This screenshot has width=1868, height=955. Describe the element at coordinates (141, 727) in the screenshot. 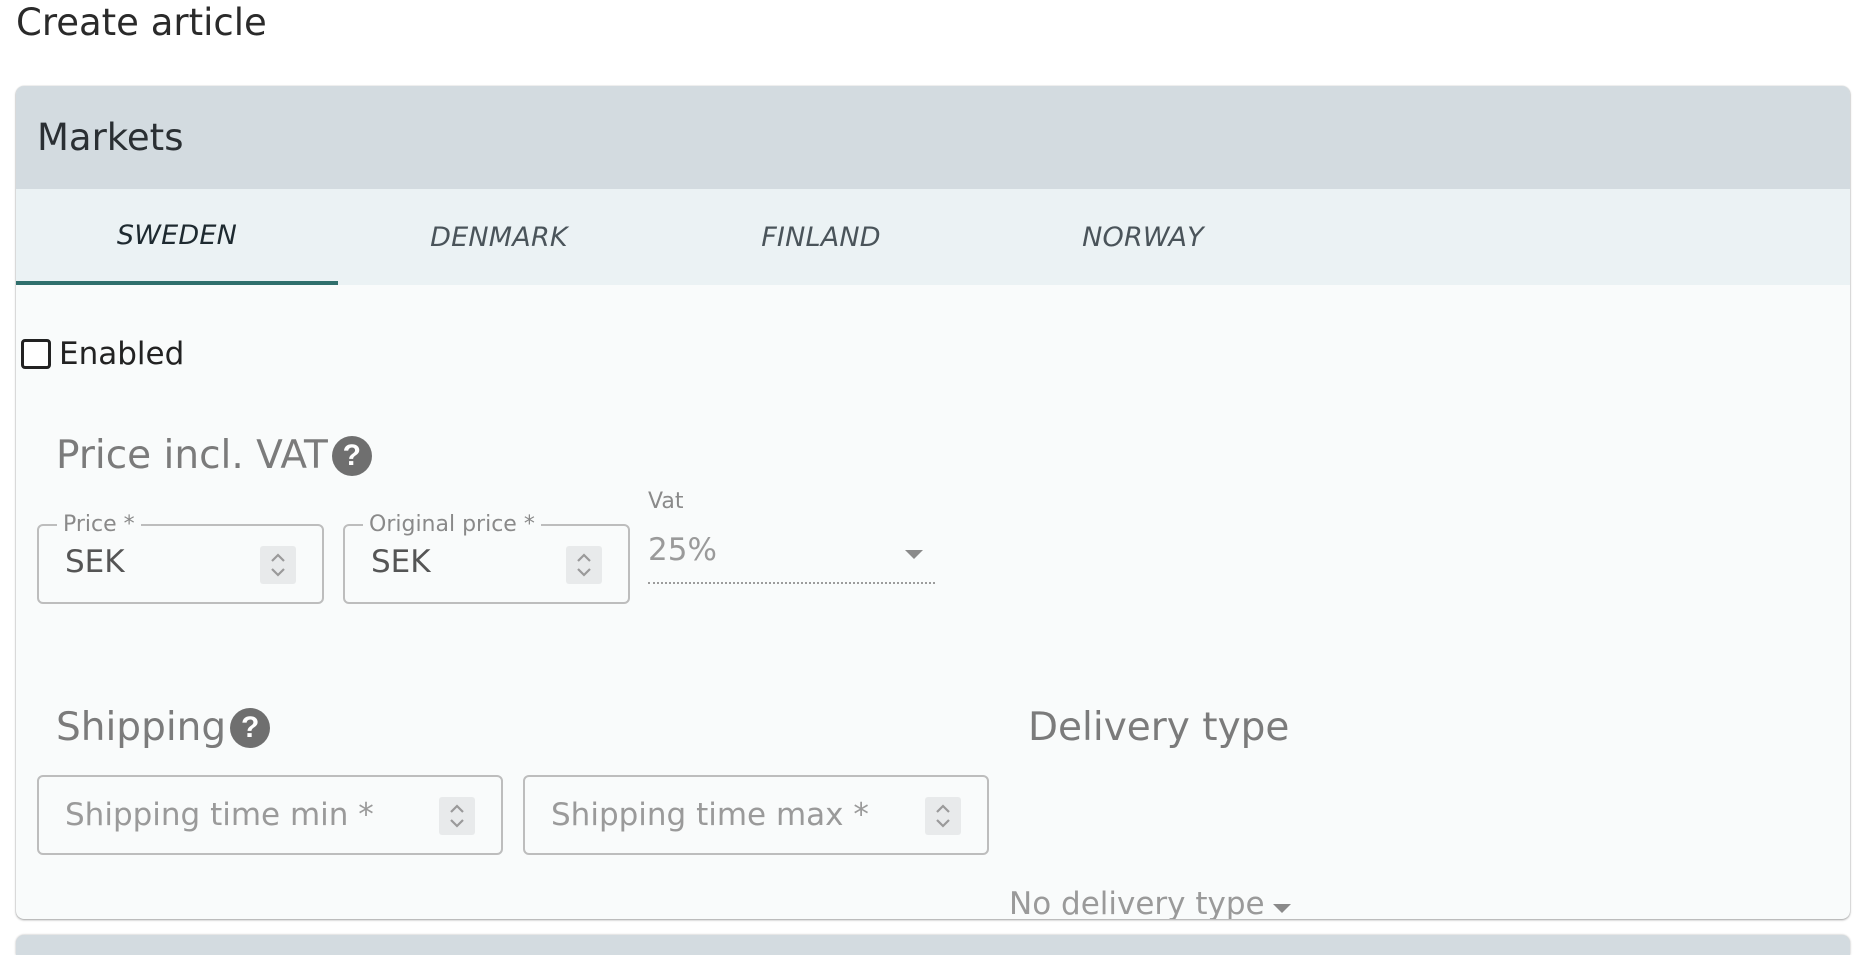

I see `shipping-section-label: Shipping` at that location.